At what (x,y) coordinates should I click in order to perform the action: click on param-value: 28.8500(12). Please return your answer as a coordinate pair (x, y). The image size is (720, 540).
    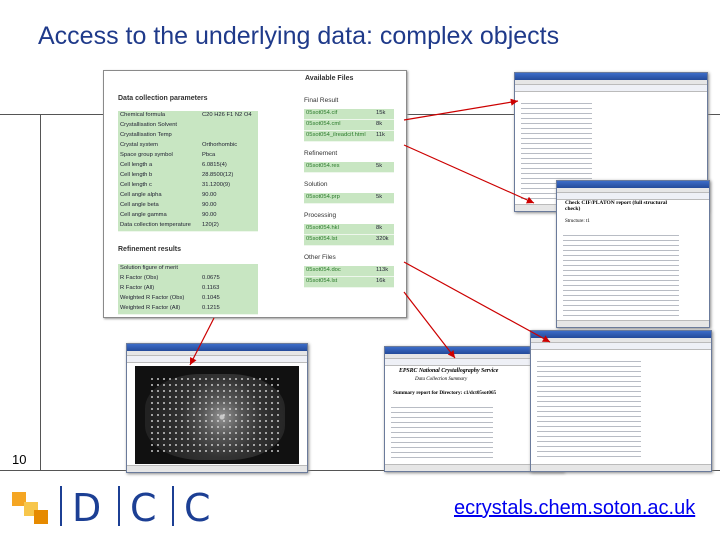
    Looking at the image, I should click on (218, 175).